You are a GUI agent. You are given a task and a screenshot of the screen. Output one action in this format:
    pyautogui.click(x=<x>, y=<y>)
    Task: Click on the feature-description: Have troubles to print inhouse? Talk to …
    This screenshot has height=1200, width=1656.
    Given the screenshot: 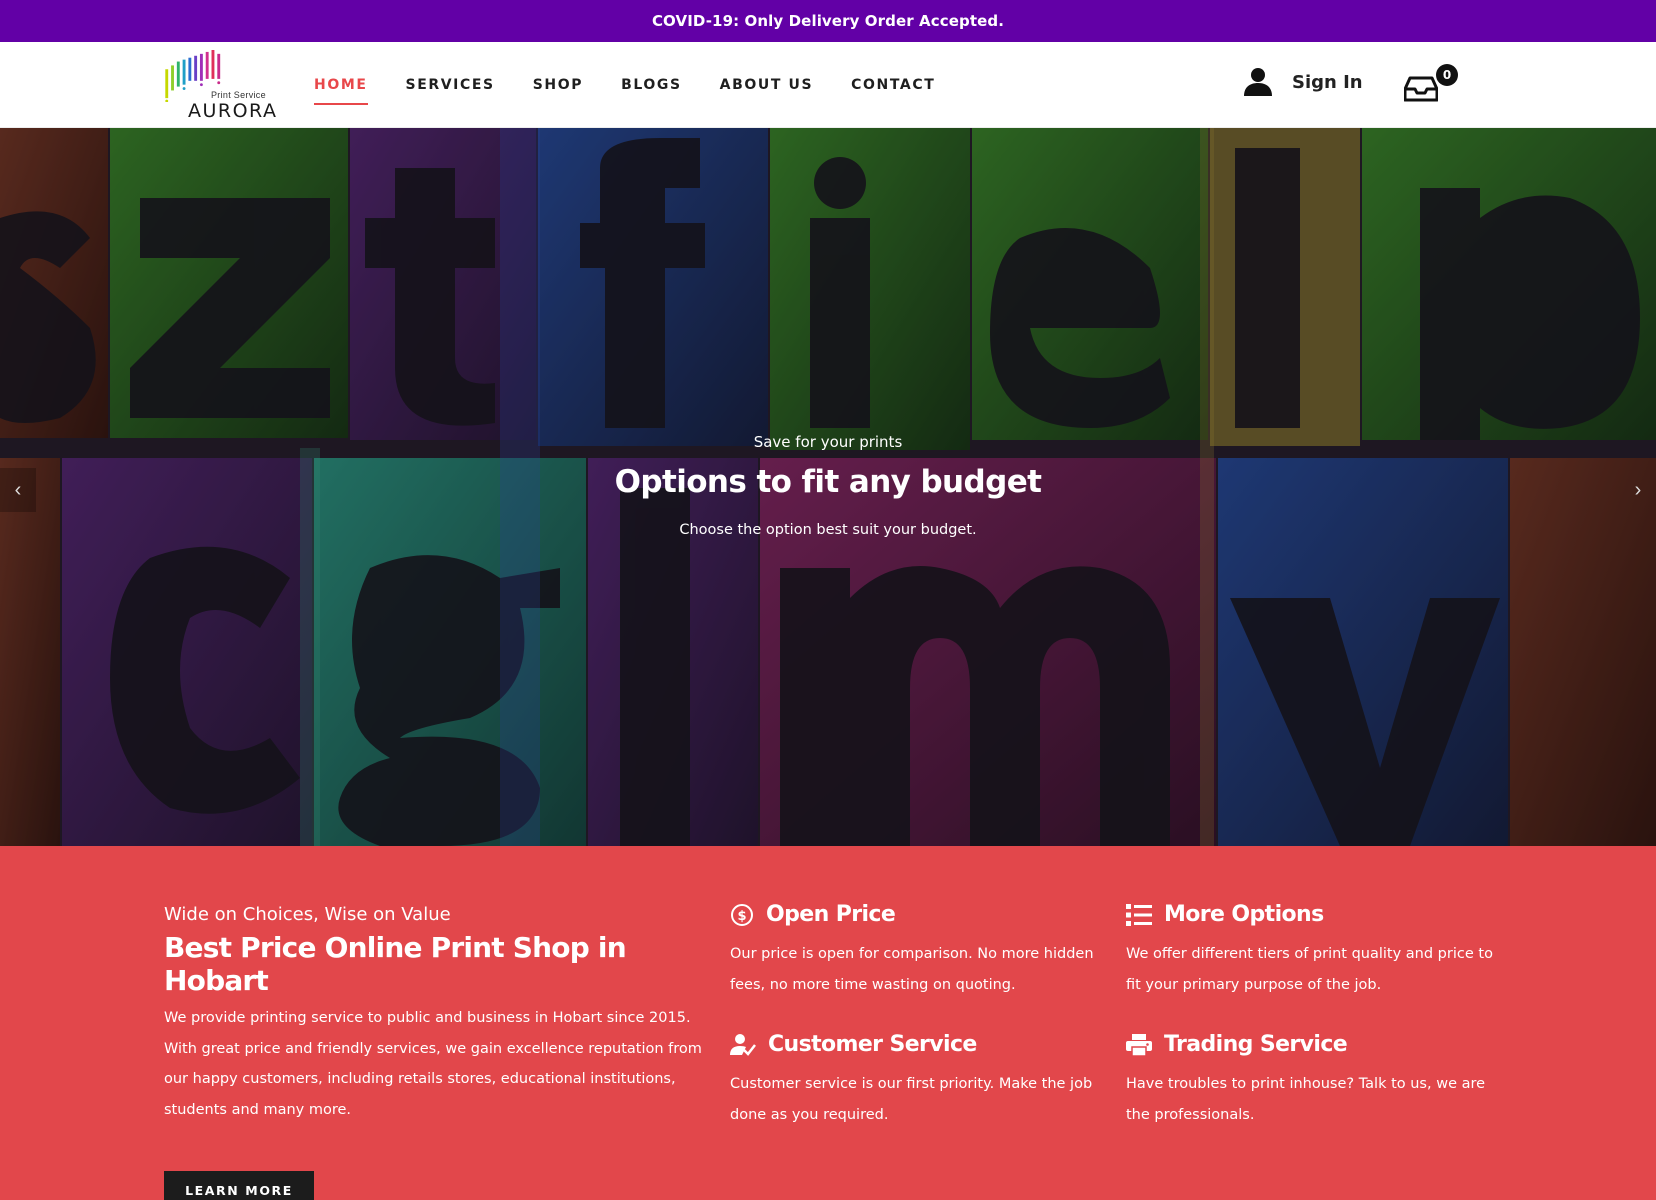 What is the action you would take?
    pyautogui.click(x=1306, y=1099)
    